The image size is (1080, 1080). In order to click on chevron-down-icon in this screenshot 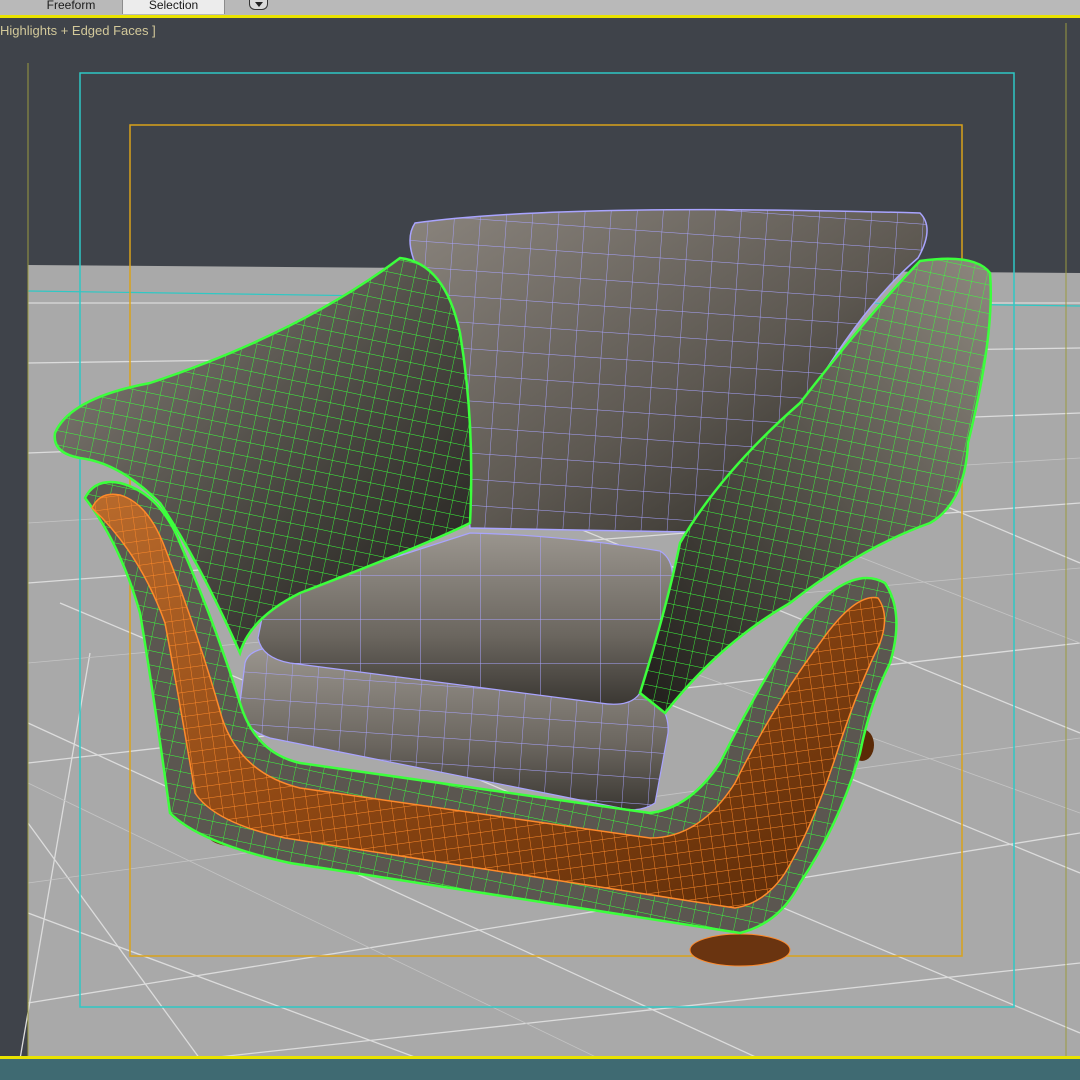, I will do `click(259, 4)`.